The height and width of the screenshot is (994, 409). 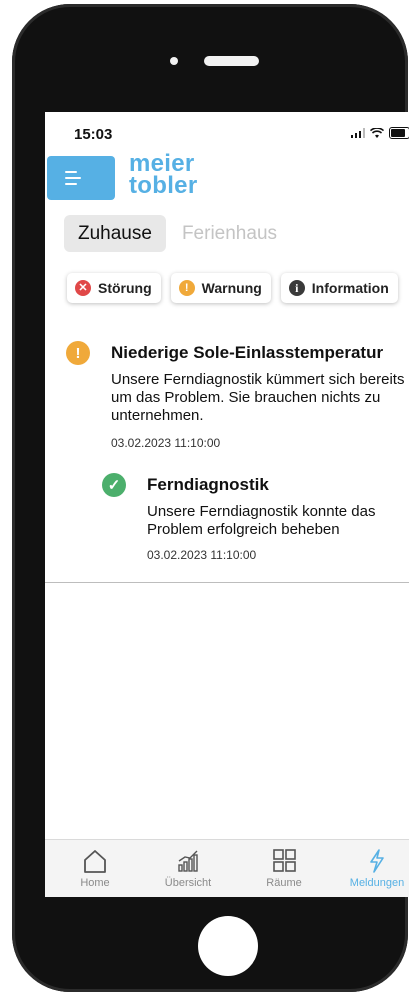 What do you see at coordinates (247, 352) in the screenshot?
I see `message-title: Niederige Sole-Einlasstemperatur` at bounding box center [247, 352].